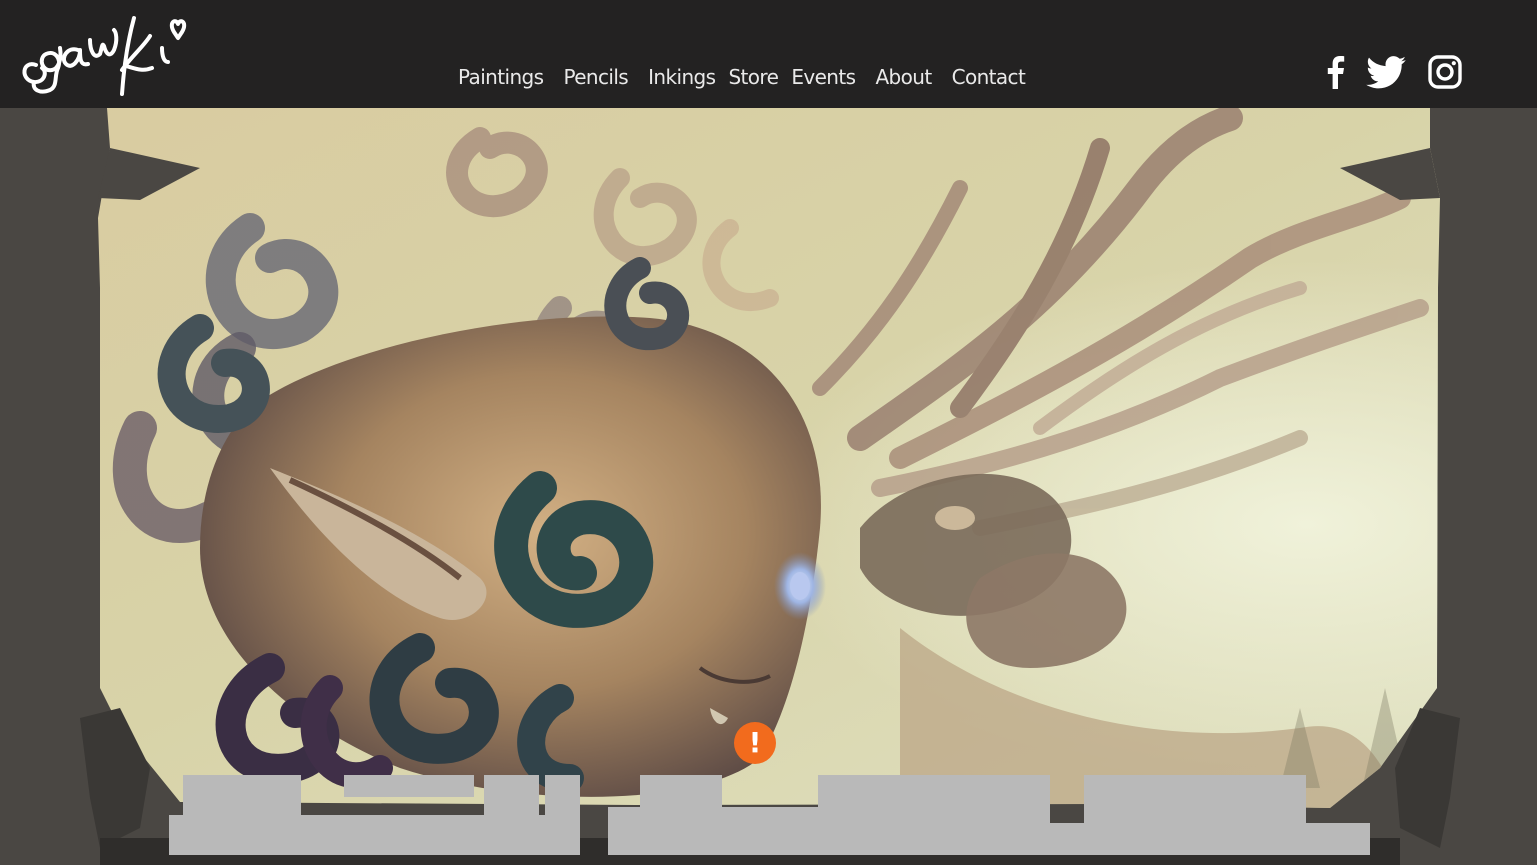 This screenshot has height=865, width=1537. I want to click on nav-link-pencils: Pencils, so click(595, 77).